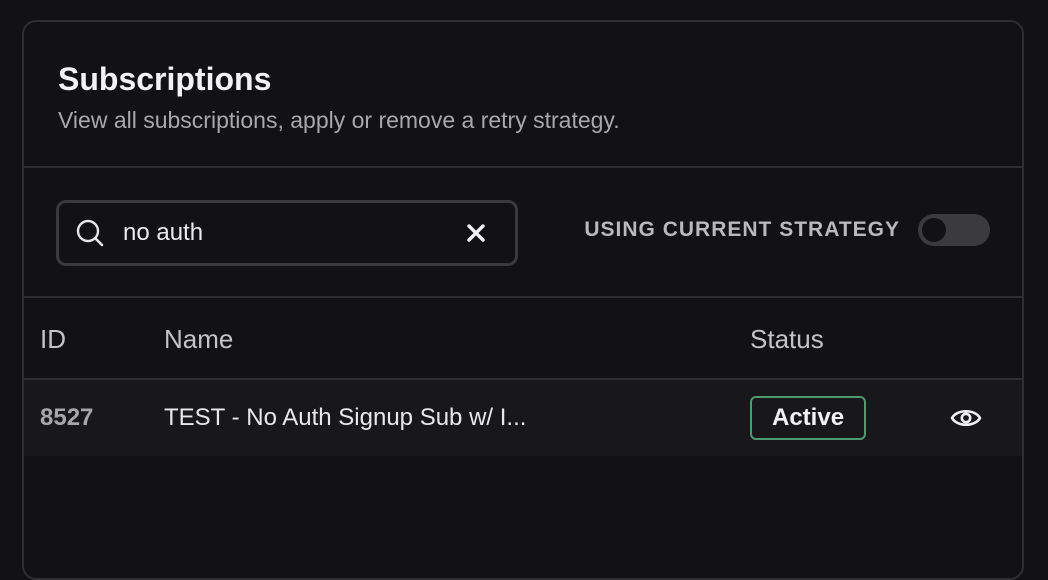  What do you see at coordinates (934, 230) in the screenshot?
I see `toggle-knob` at bounding box center [934, 230].